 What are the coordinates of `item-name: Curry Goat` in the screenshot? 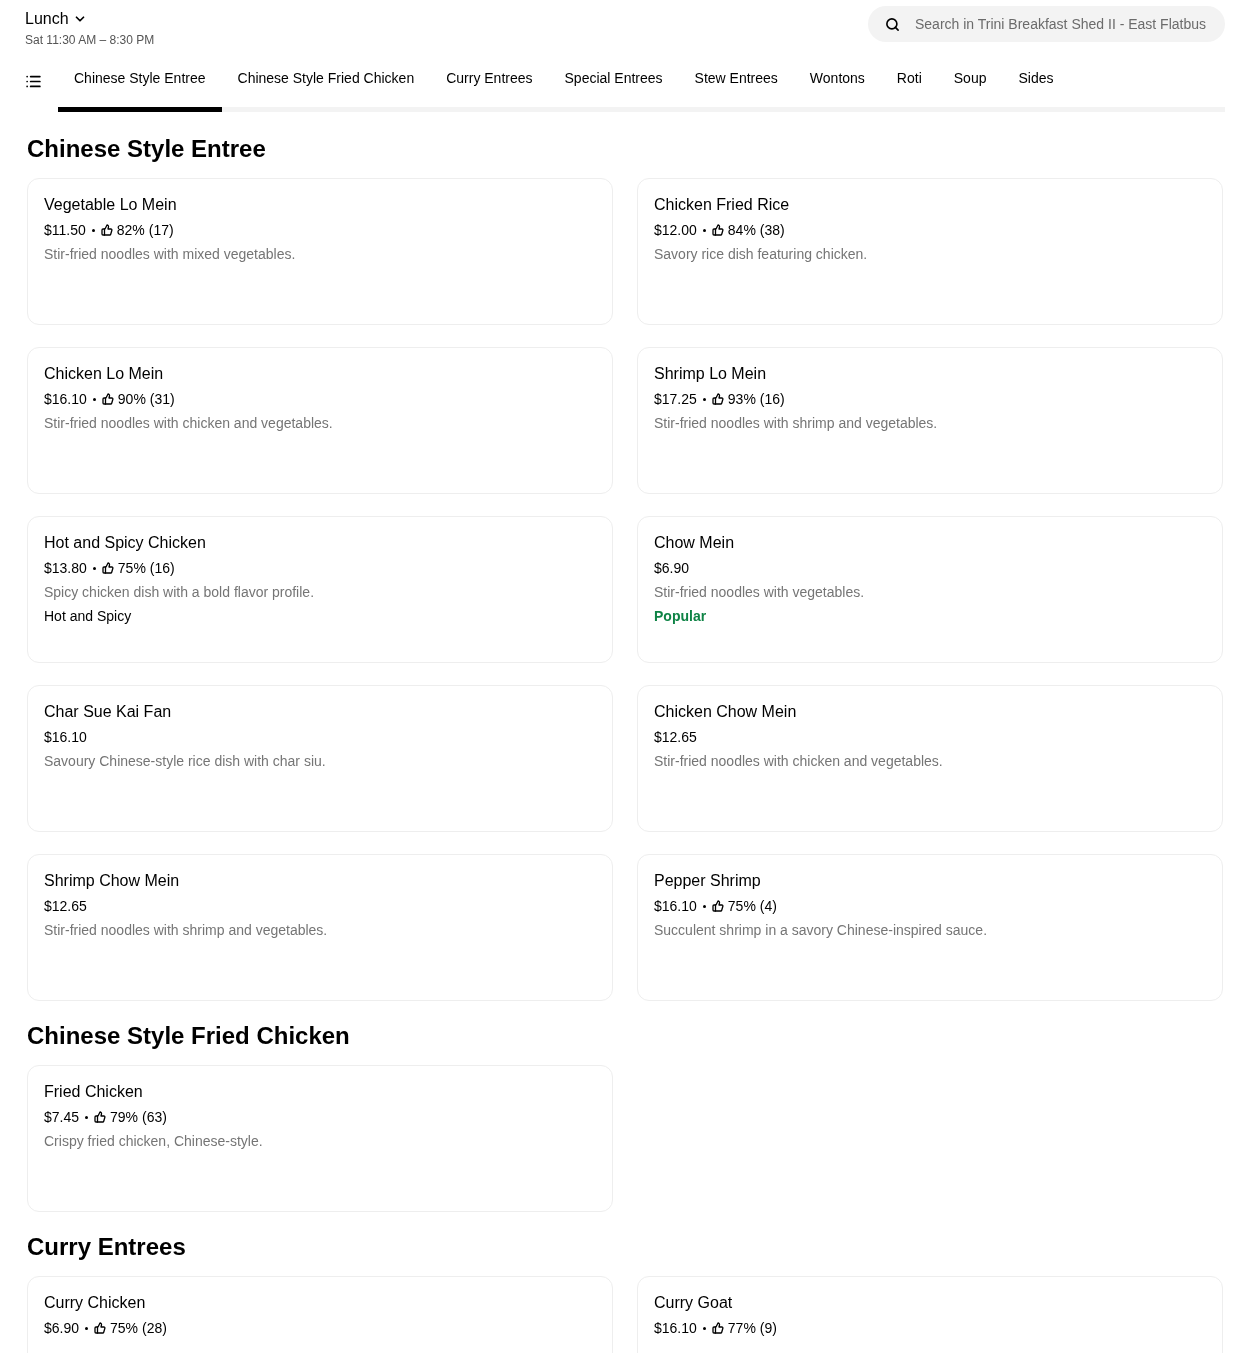 It's located at (693, 1303).